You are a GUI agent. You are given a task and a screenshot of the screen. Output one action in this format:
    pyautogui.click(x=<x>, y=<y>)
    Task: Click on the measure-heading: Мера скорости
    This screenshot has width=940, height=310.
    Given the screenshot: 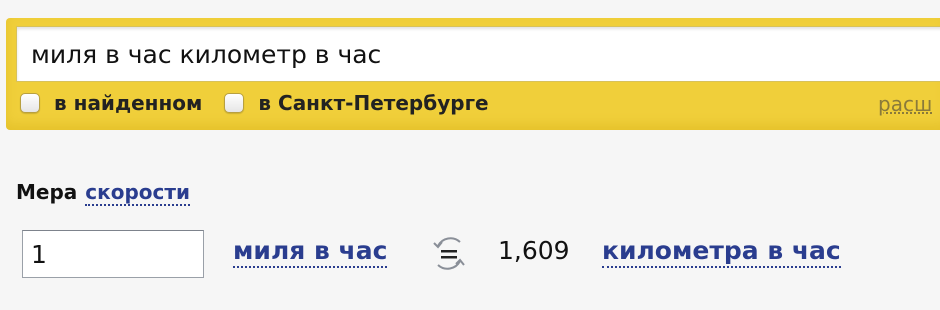 What is the action you would take?
    pyautogui.click(x=103, y=193)
    